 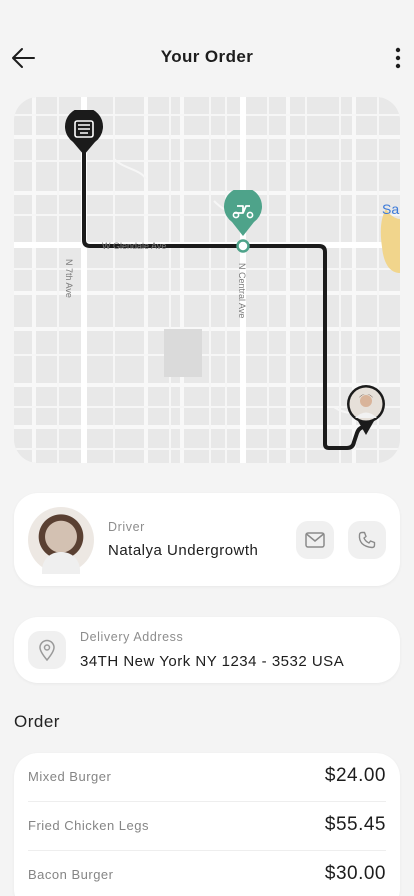 What do you see at coordinates (390, 209) in the screenshot?
I see `place-label: Sa` at bounding box center [390, 209].